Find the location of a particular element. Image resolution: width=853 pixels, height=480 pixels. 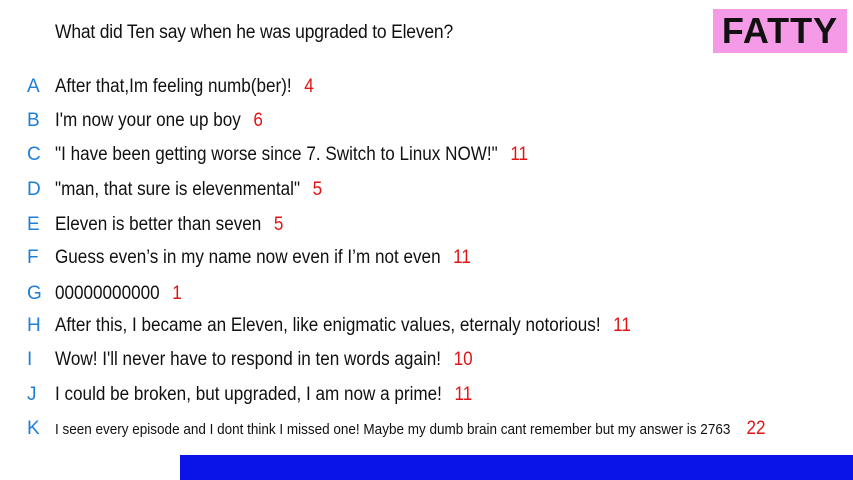

answer-letter: E is located at coordinates (33, 224).